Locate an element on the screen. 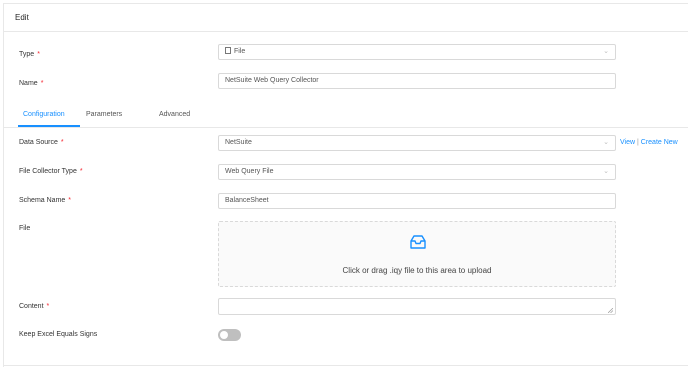 The width and height of the screenshot is (688, 367). schema-name-label-text: Schema Name is located at coordinates (42, 200).